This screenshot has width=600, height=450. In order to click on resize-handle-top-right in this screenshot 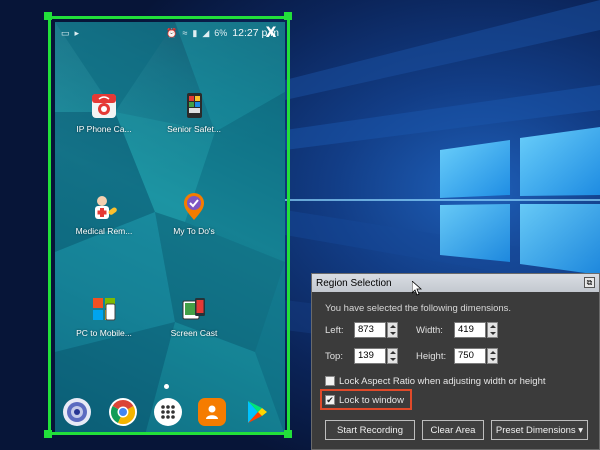, I will do `click(288, 16)`.